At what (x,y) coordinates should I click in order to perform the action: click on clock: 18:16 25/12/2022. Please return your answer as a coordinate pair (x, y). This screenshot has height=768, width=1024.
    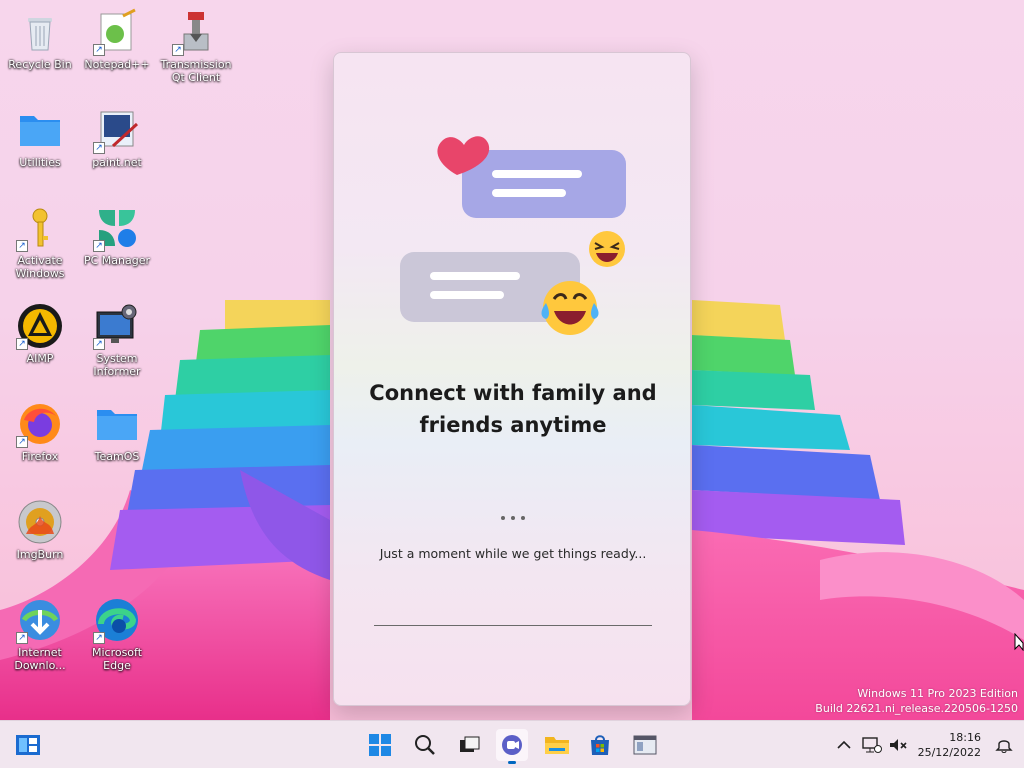
    Looking at the image, I should click on (949, 745).